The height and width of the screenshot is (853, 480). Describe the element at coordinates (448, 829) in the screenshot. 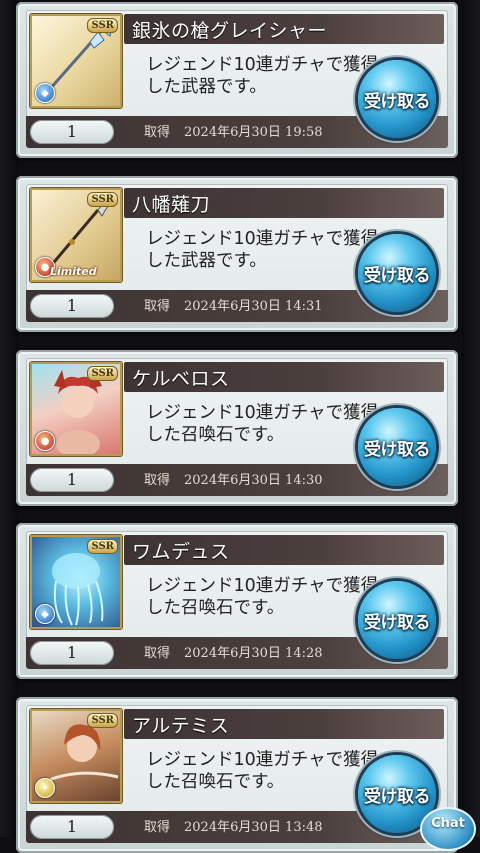

I see `chat-button: Chat` at that location.